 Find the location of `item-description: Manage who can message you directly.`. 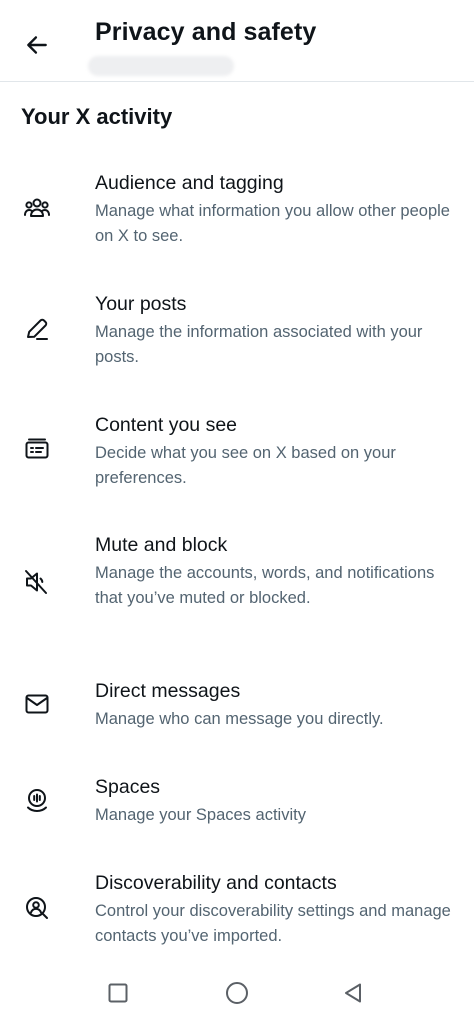

item-description: Manage who can message you directly. is located at coordinates (239, 719).